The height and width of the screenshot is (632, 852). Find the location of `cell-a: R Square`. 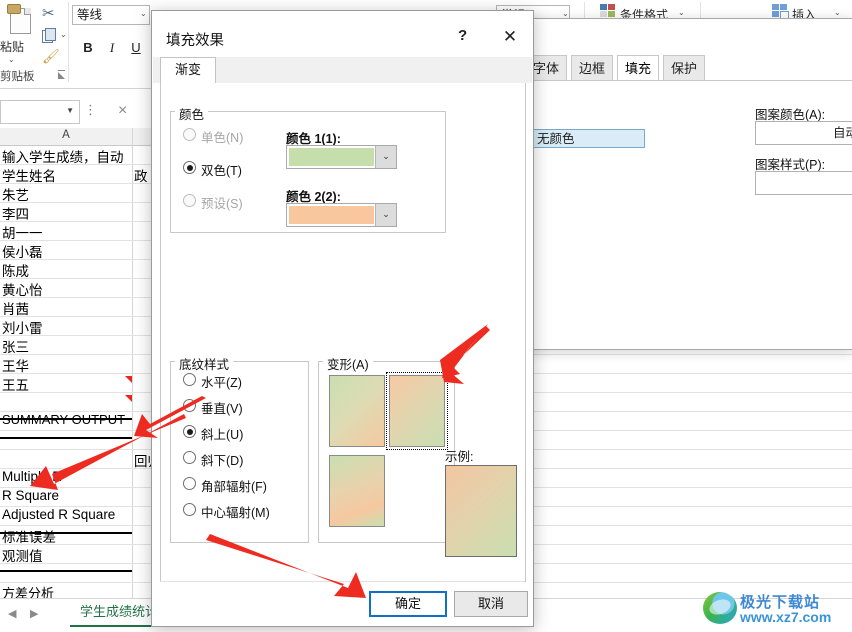

cell-a: R Square is located at coordinates (66, 495).